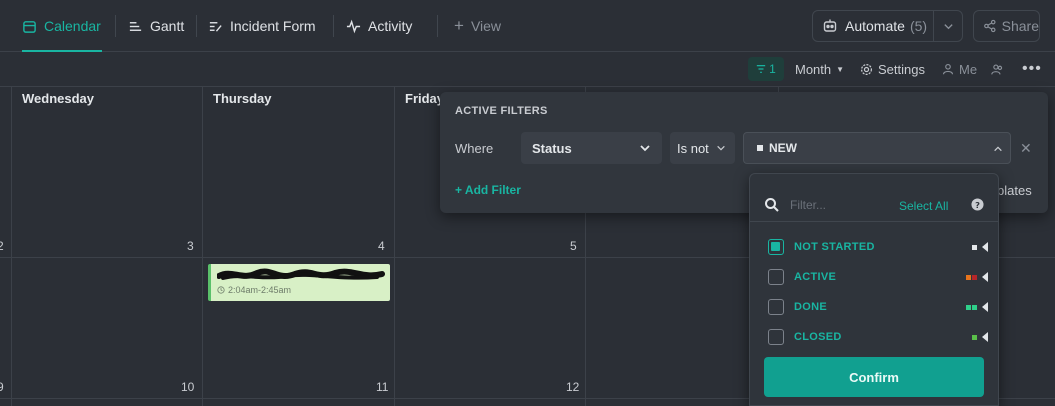  Describe the element at coordinates (878, 337) in the screenshot. I see `status-option-closed: CLOSED` at that location.